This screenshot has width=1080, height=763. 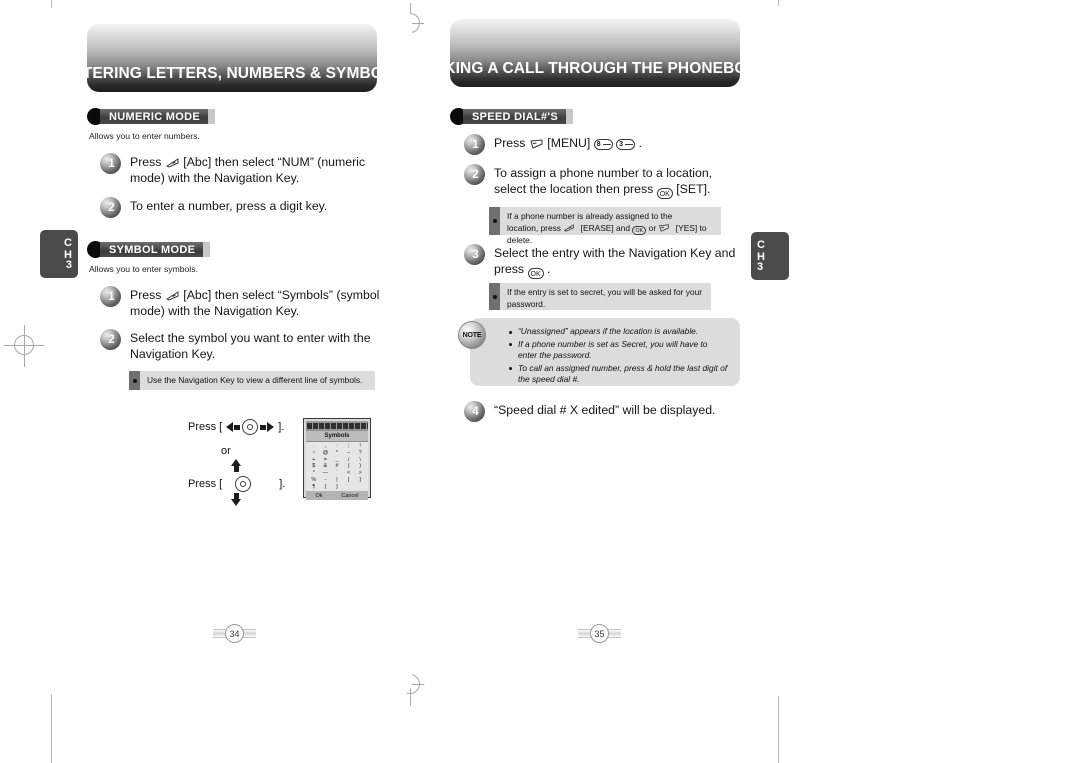 I want to click on arrow-down-group, so click(x=236, y=499).